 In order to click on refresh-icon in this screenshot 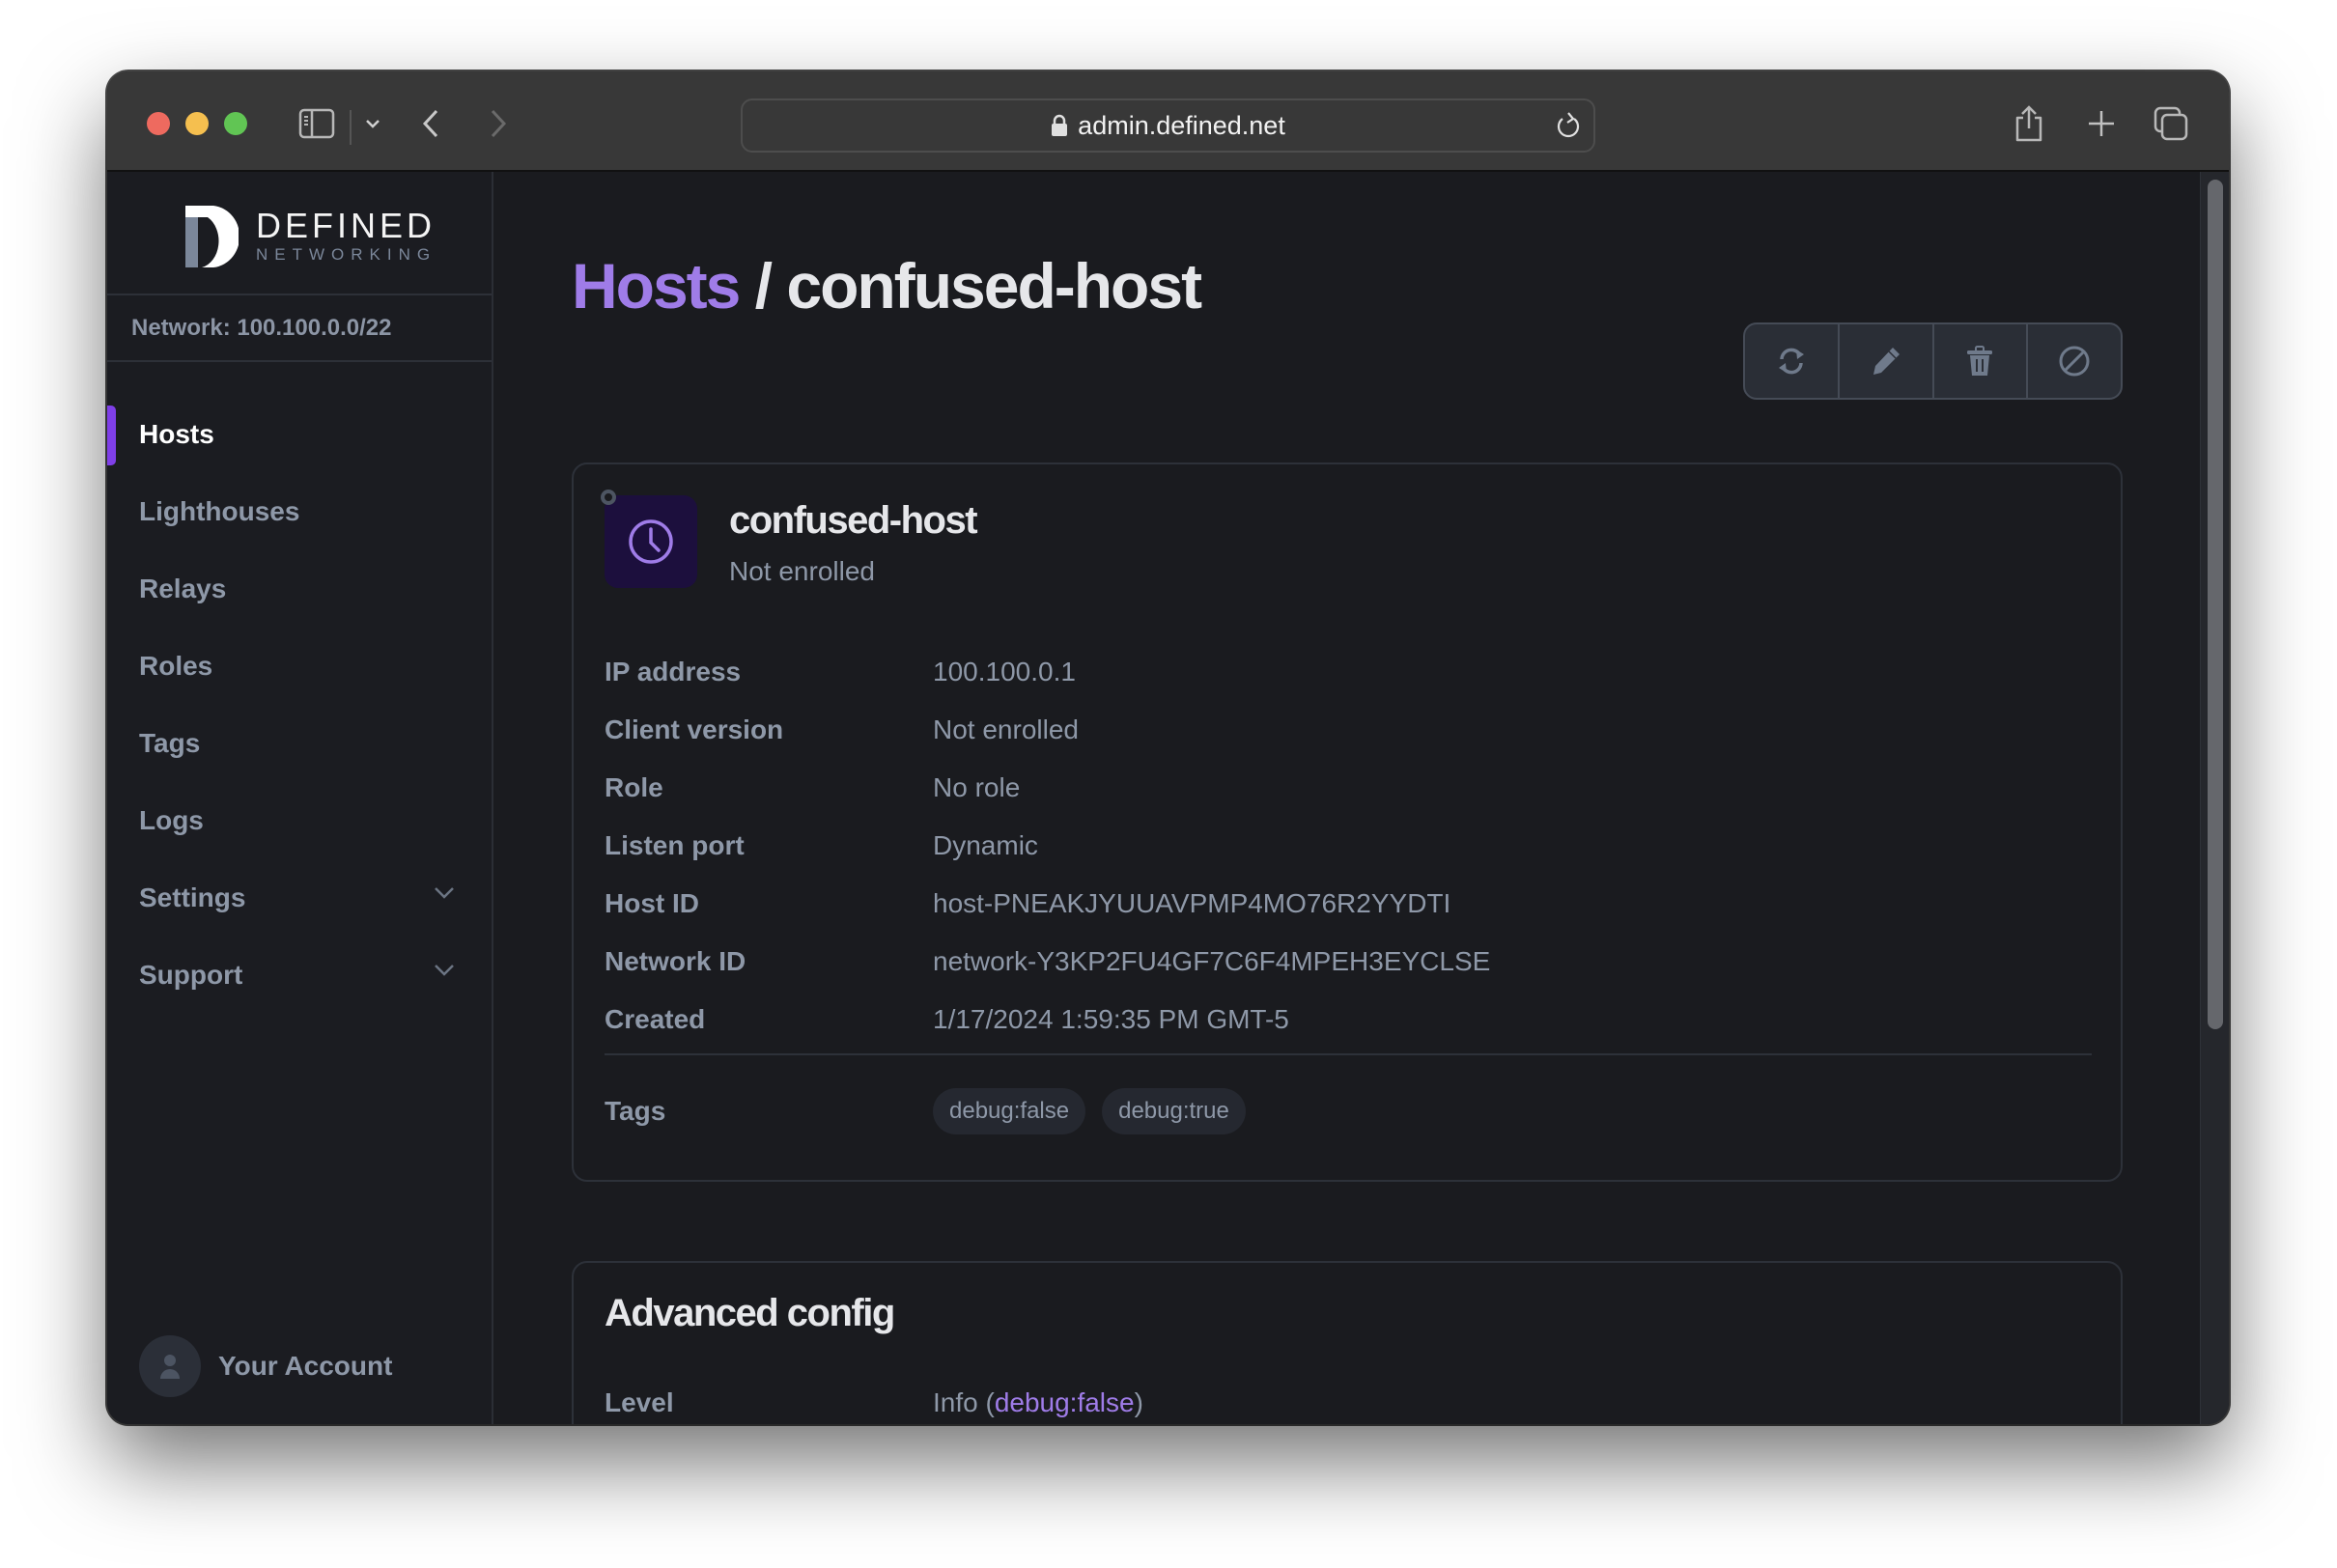, I will do `click(1791, 362)`.